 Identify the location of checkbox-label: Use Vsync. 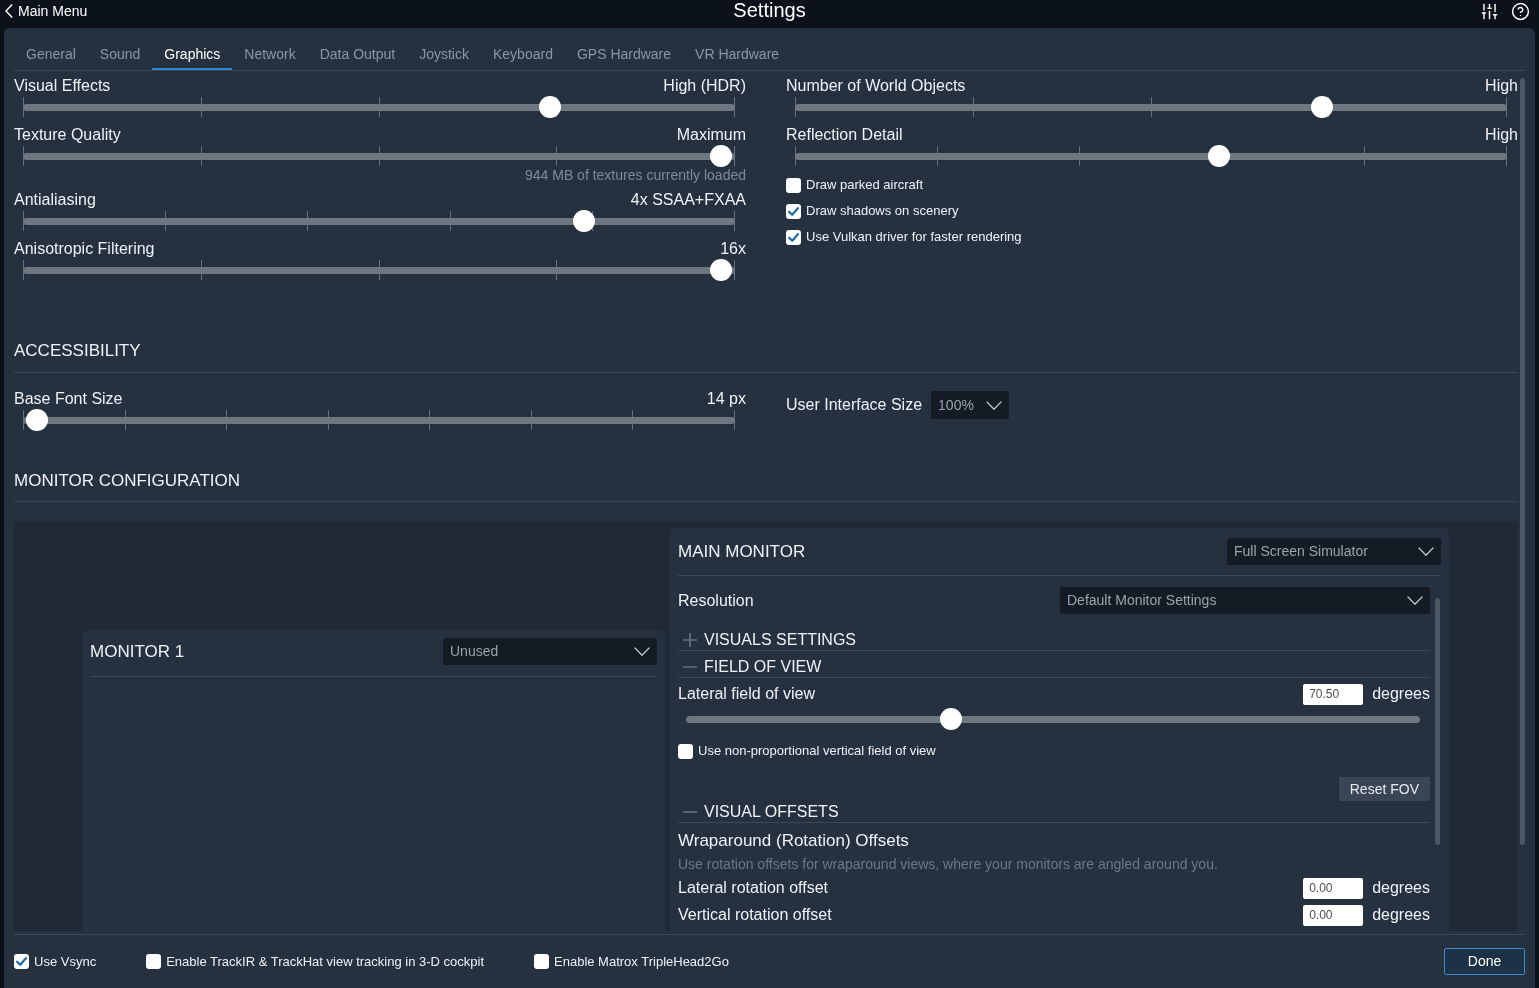
(65, 961).